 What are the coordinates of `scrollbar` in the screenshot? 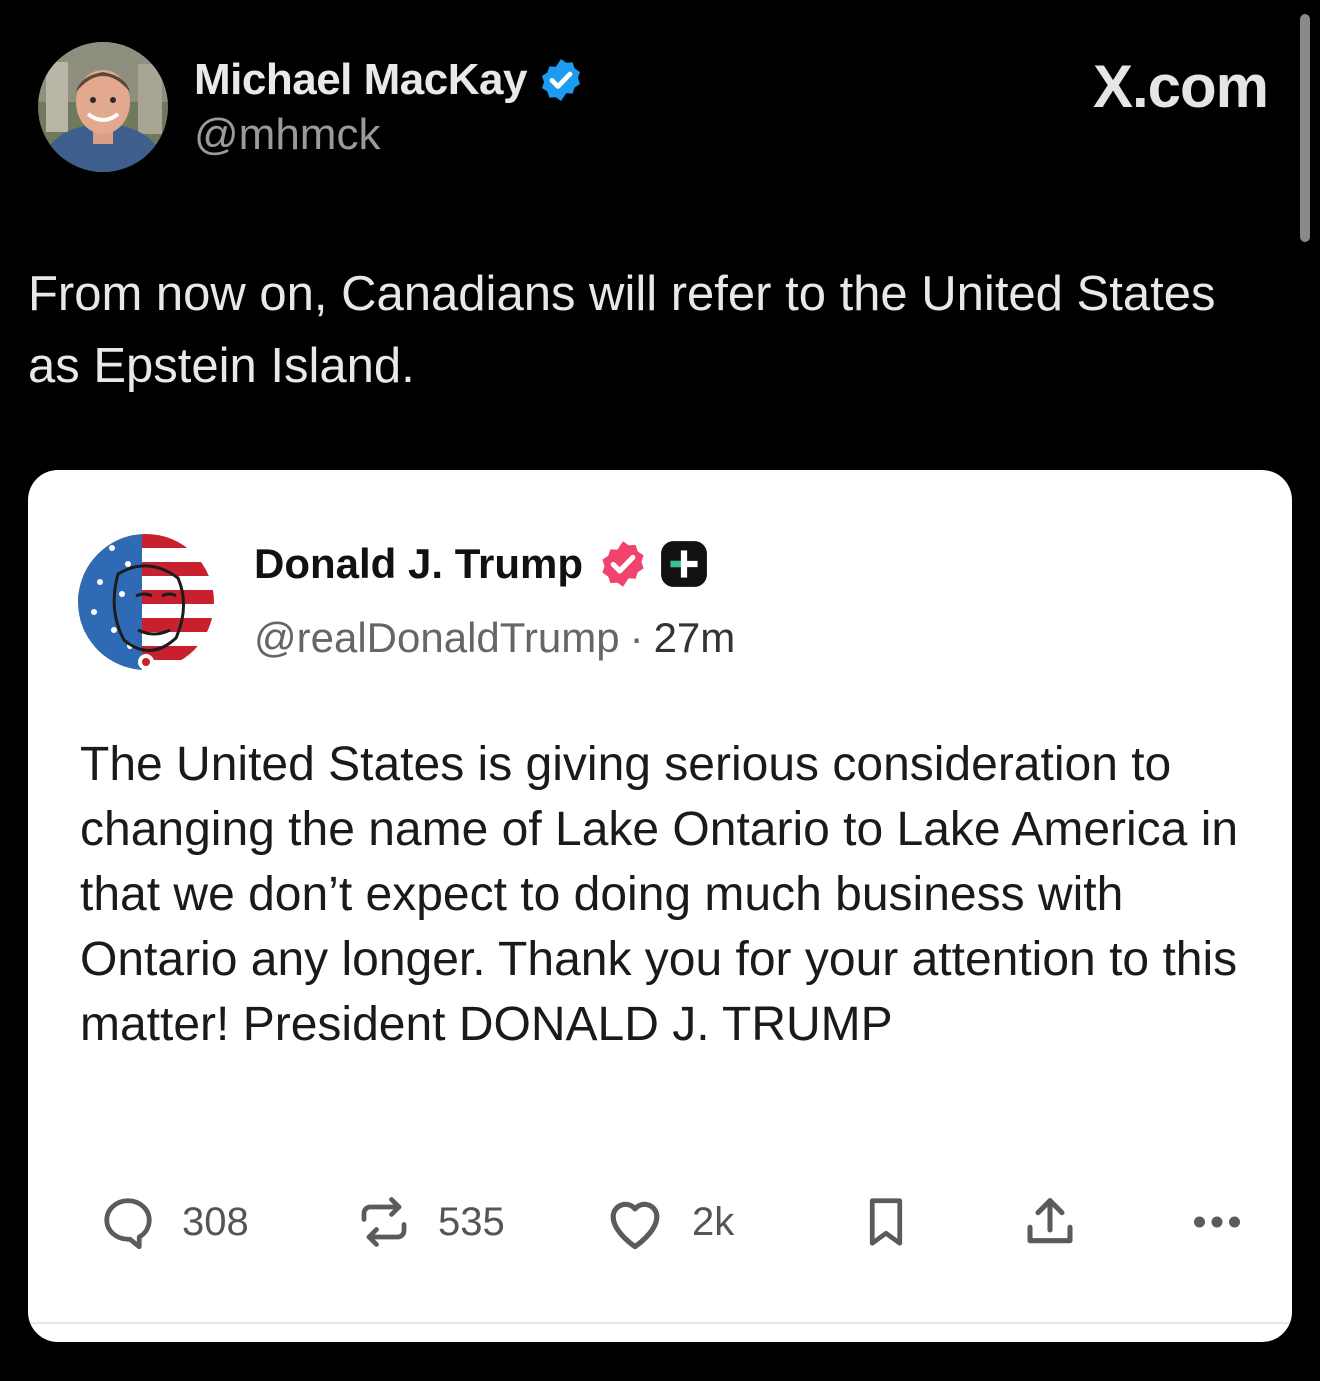 It's located at (1305, 128).